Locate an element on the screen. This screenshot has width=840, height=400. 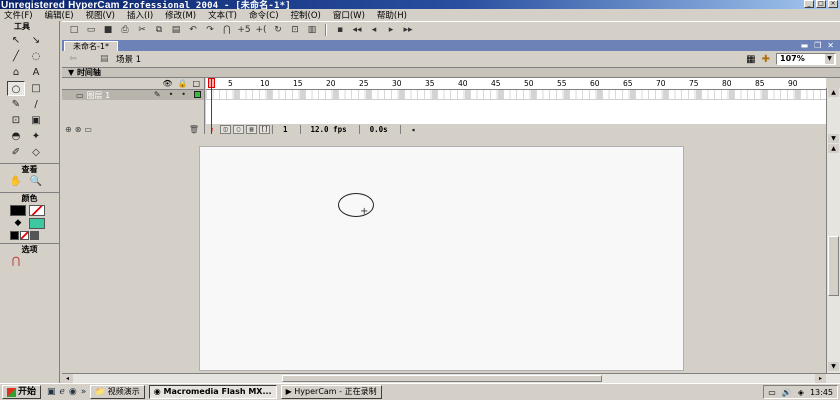
vertical-scroll-thumb is located at coordinates (833, 266).